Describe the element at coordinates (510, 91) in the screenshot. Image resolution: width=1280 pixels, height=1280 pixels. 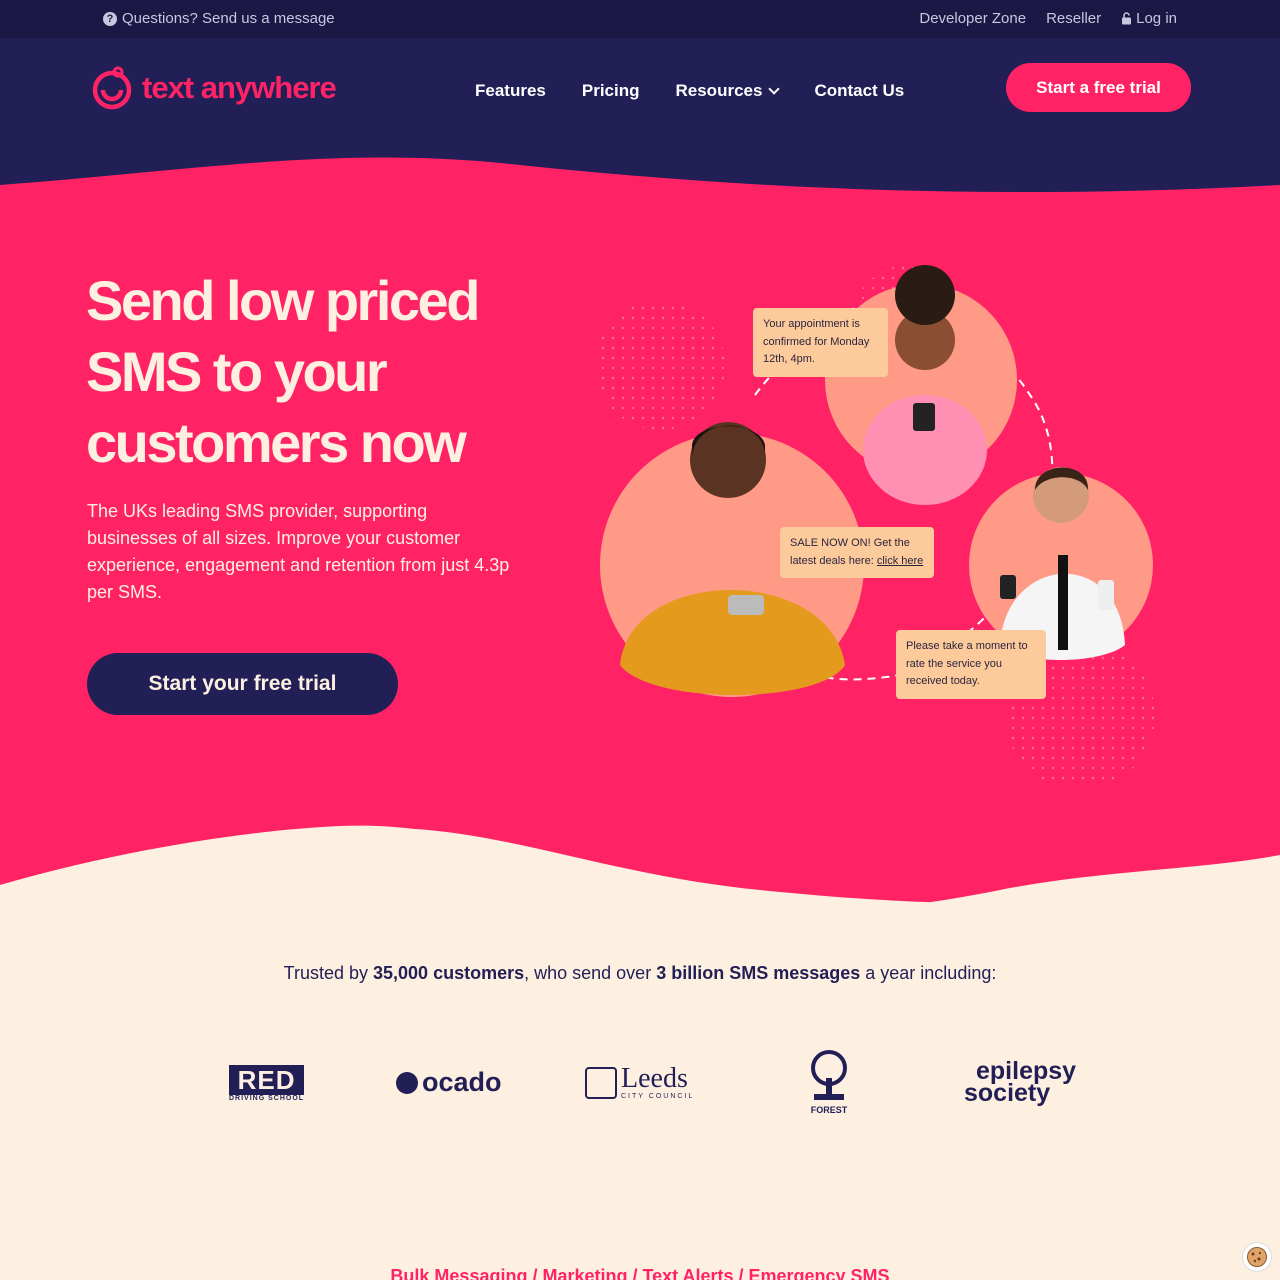
I see `nav-features: Features` at that location.